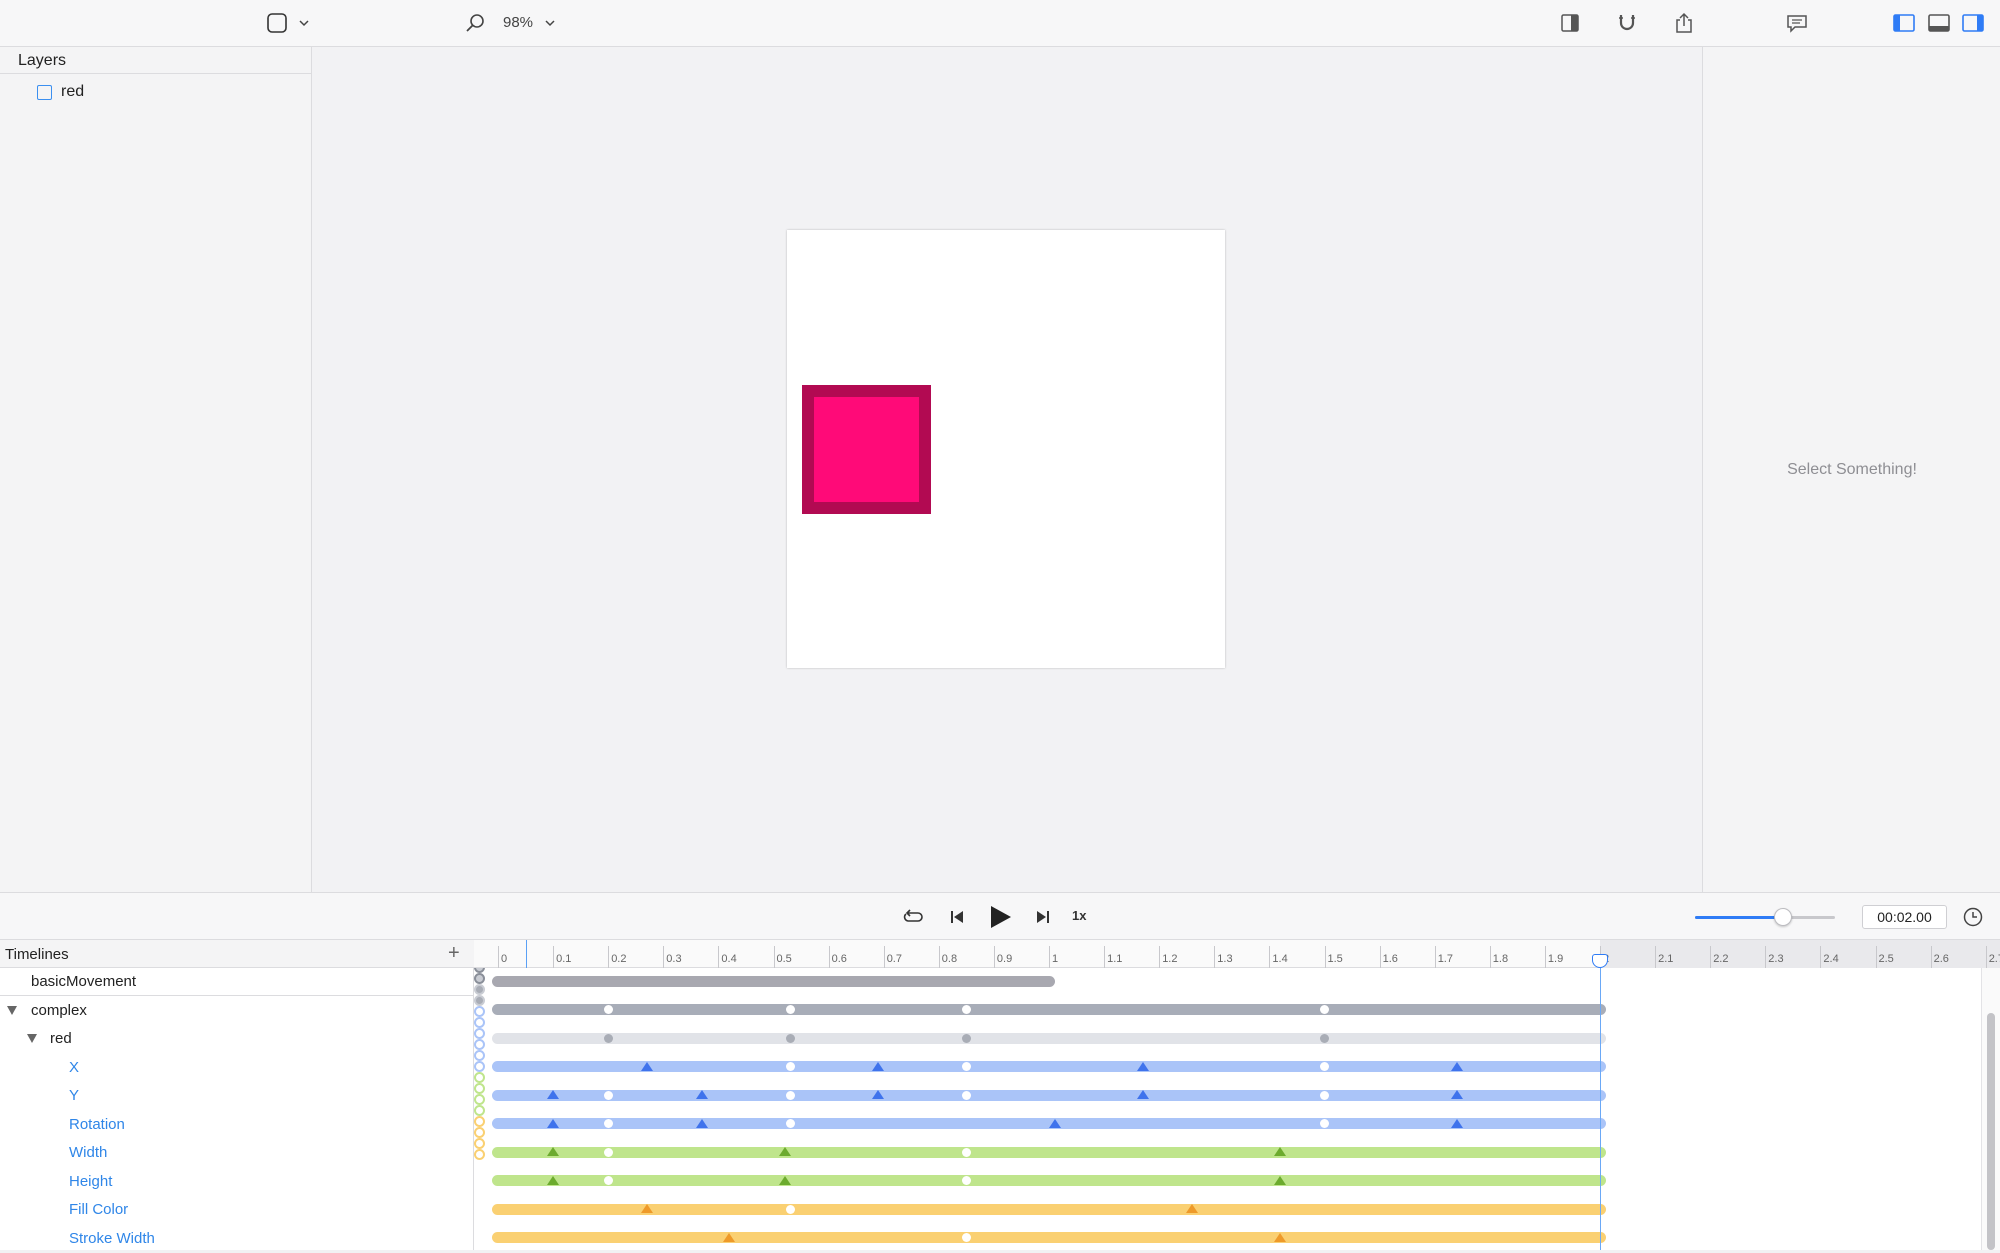  What do you see at coordinates (237, 1039) in the screenshot?
I see `timeline-row-red: red` at bounding box center [237, 1039].